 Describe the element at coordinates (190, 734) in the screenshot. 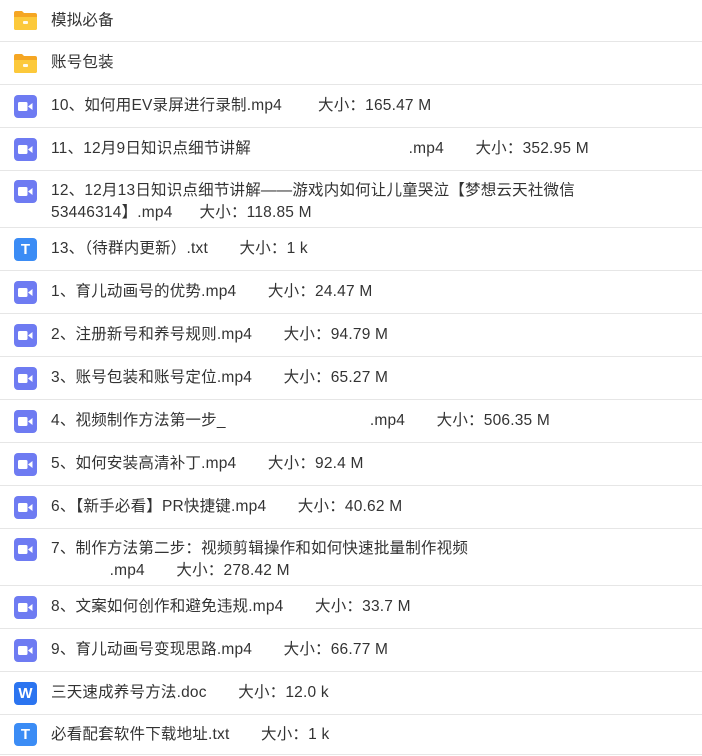

I see `file-name: 必看配套软件下载地址.txt 大小：1 k` at that location.